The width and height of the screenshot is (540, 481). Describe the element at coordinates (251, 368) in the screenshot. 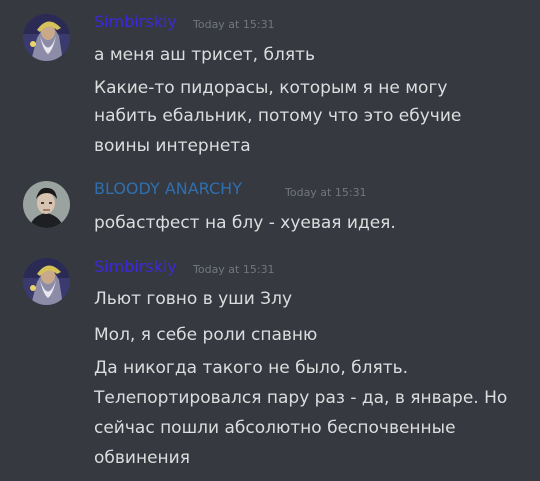

I see `message-text: Да никогда такого не было, блять.` at that location.